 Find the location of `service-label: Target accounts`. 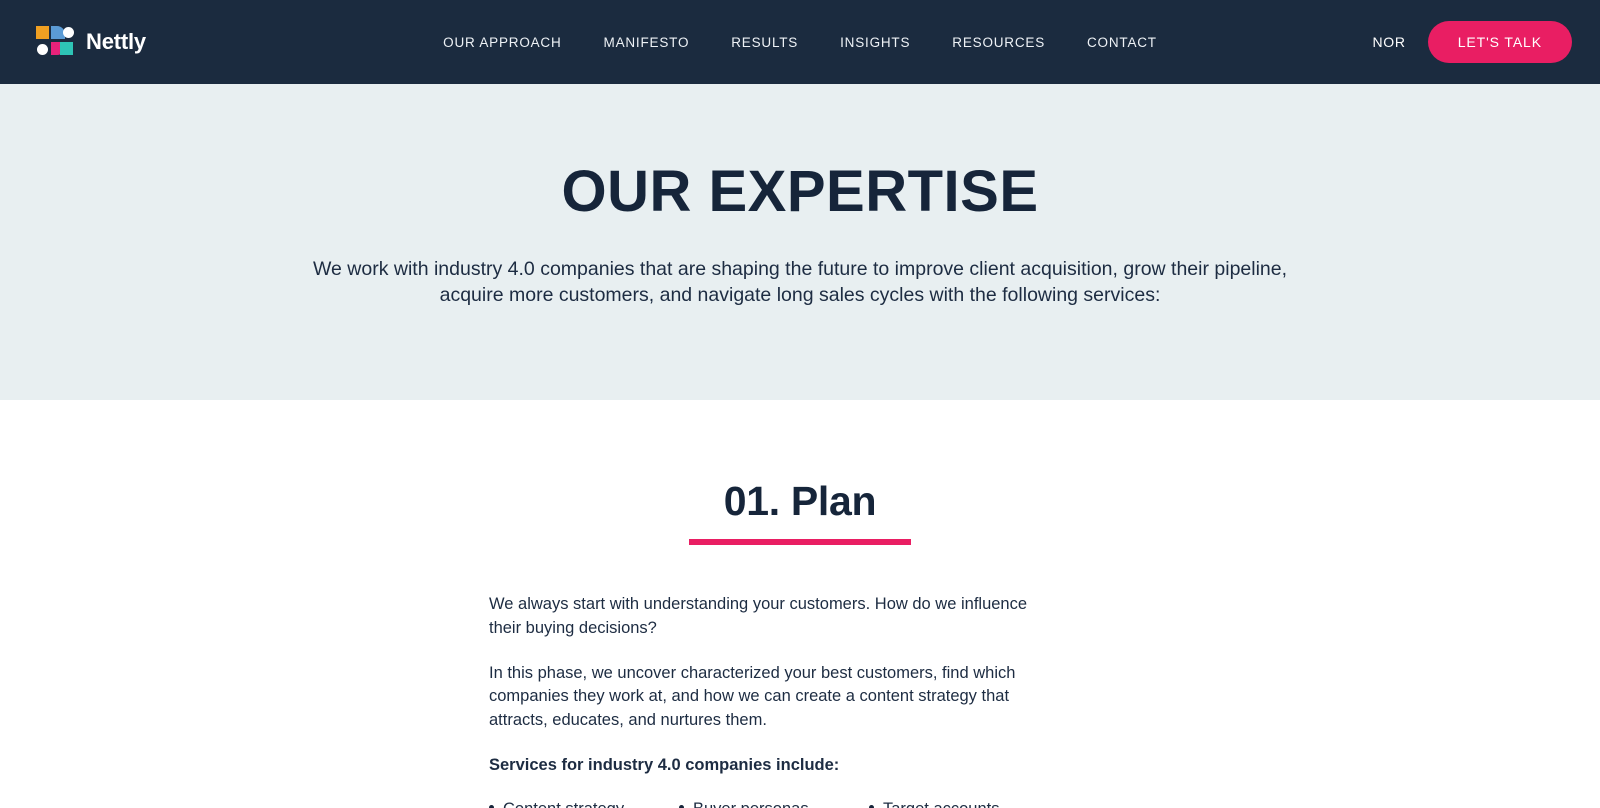

service-label: Target accounts is located at coordinates (941, 804).